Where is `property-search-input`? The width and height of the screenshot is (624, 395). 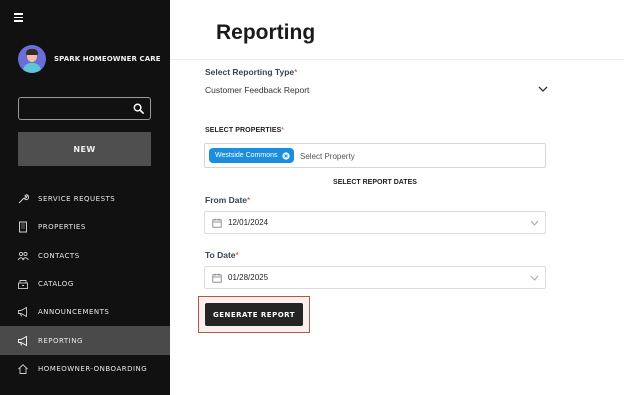 property-search-input is located at coordinates (400, 156).